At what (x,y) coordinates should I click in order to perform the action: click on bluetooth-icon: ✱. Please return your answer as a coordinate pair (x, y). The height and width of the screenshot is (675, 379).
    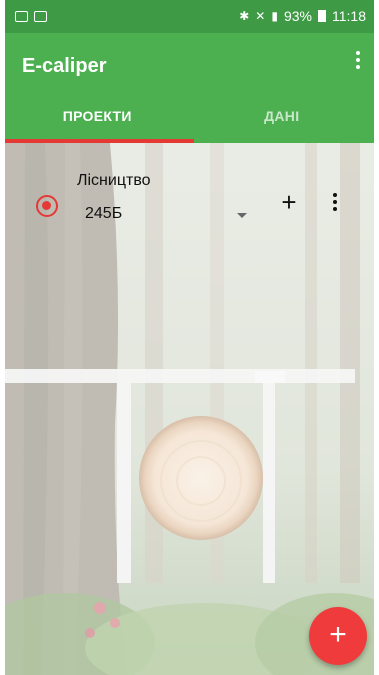
    Looking at the image, I should click on (244, 16).